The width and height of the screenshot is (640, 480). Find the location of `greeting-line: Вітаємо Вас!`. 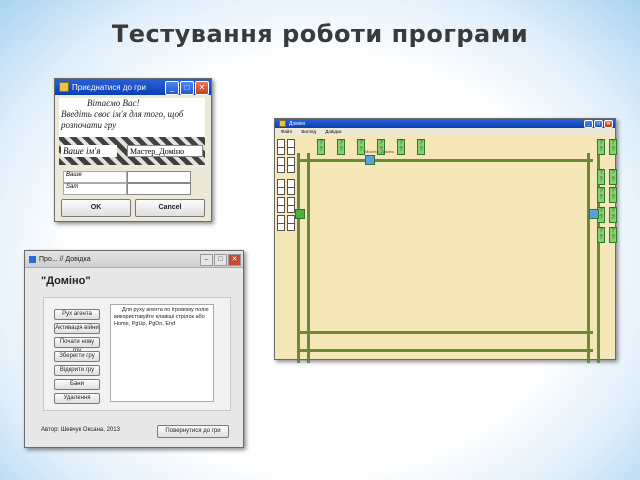

greeting-line: Вітаємо Вас! is located at coordinates (113, 103).